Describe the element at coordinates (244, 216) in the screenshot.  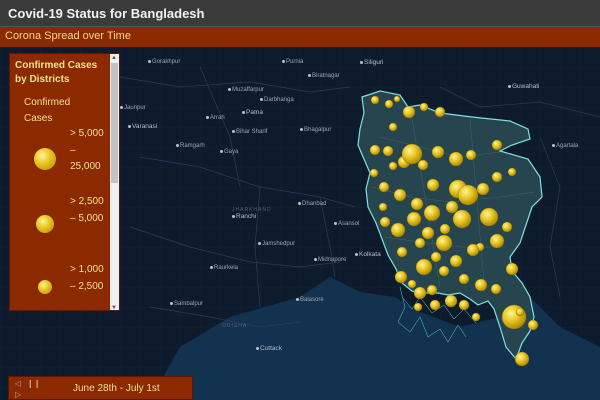
I see `place-ranchi: Ranchi` at that location.